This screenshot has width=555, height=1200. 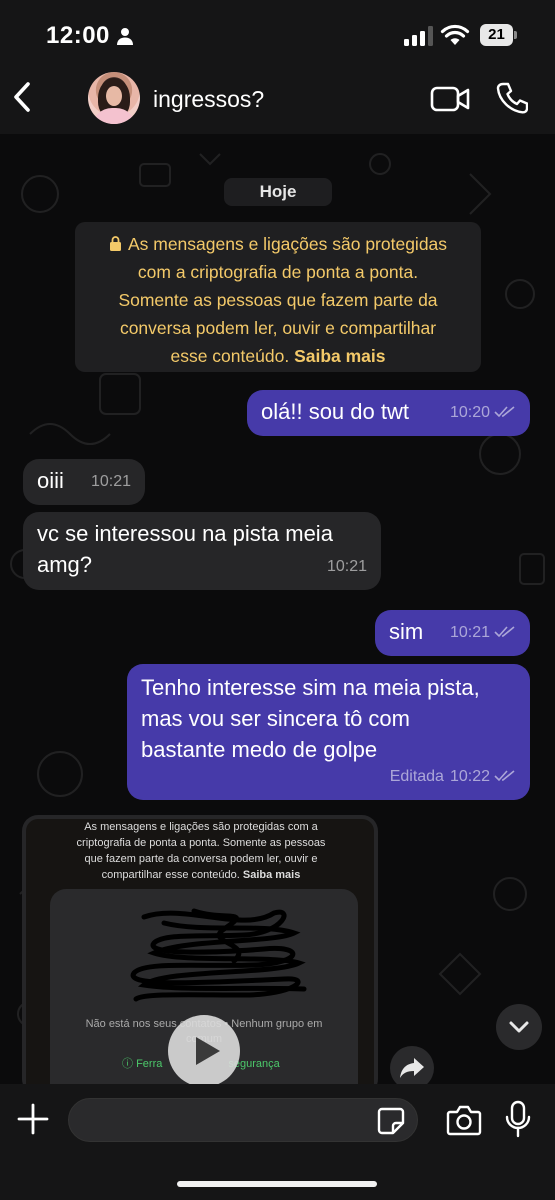 What do you see at coordinates (125, 36) in the screenshot?
I see `person-icon` at bounding box center [125, 36].